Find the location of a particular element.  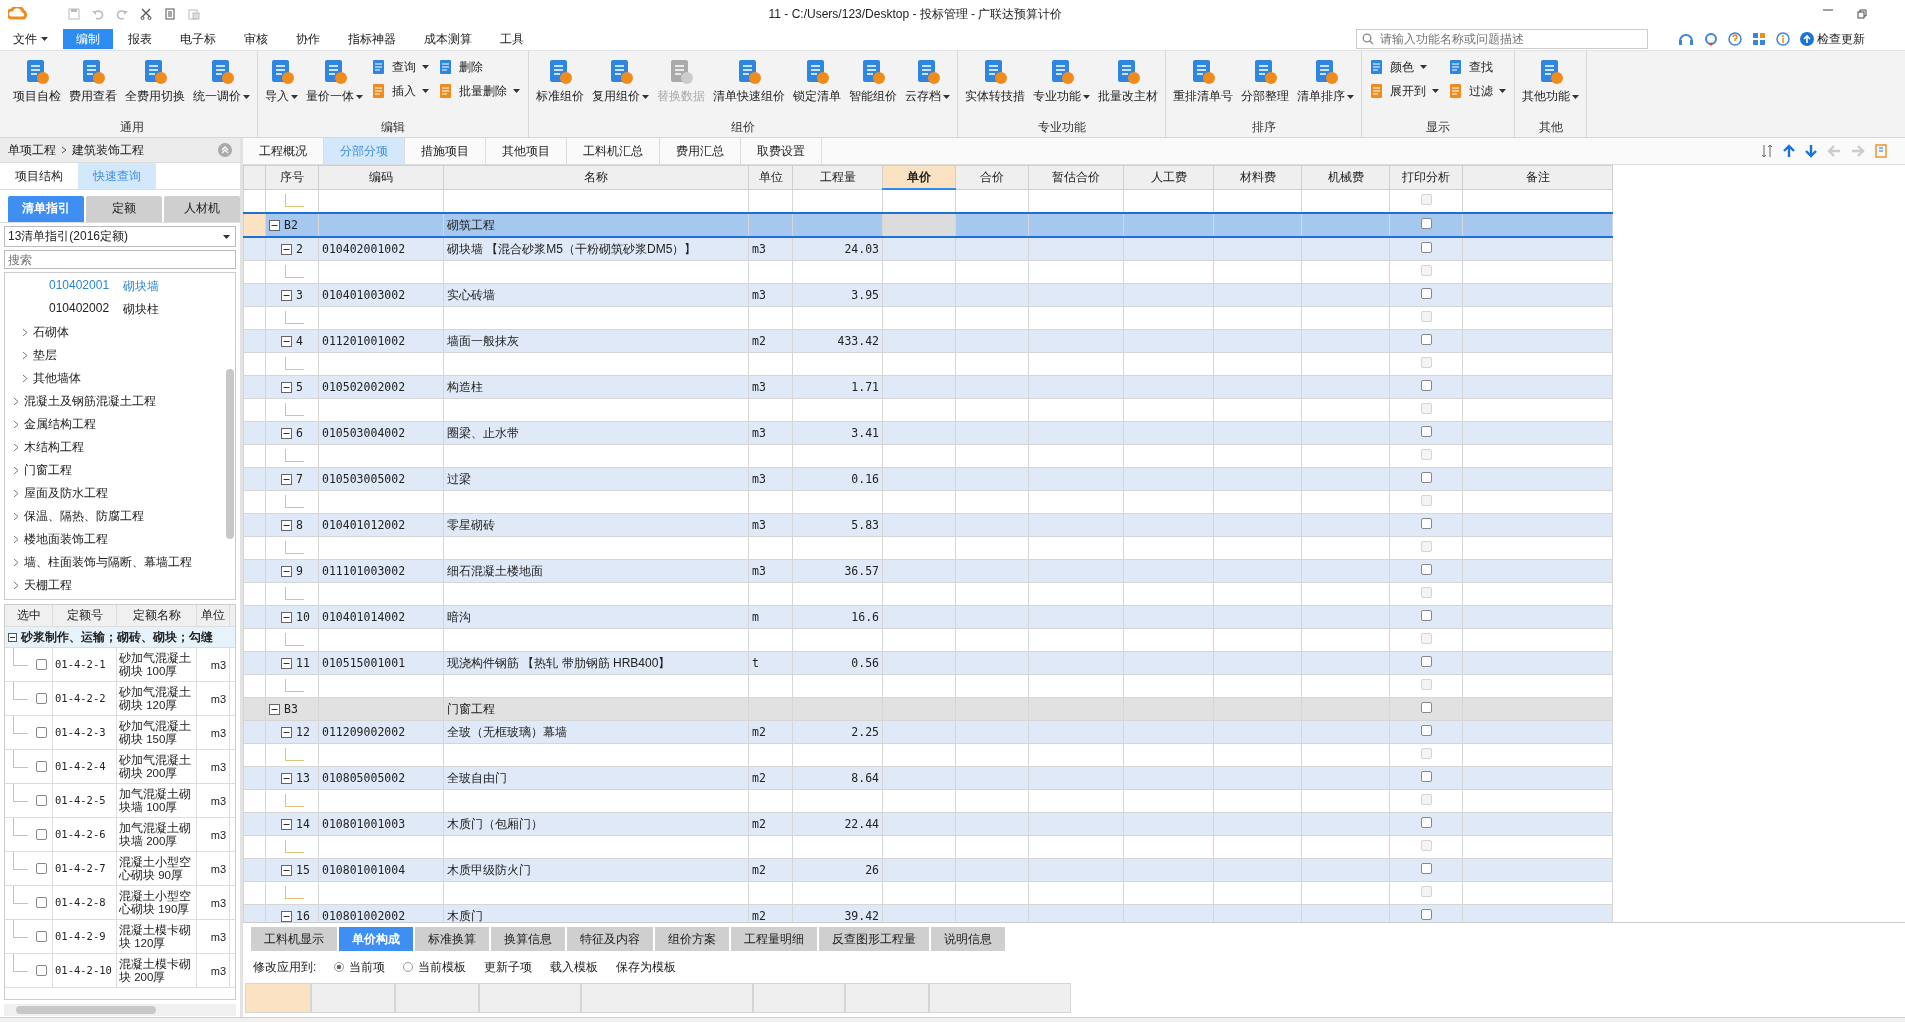

tab: 特征及内容 is located at coordinates (610, 939).